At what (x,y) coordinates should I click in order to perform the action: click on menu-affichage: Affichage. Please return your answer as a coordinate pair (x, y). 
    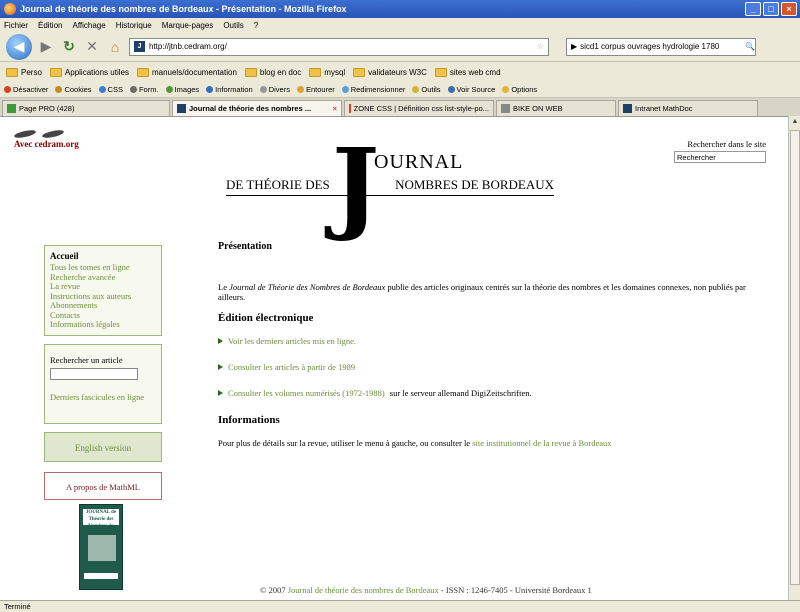
    Looking at the image, I should click on (88, 25).